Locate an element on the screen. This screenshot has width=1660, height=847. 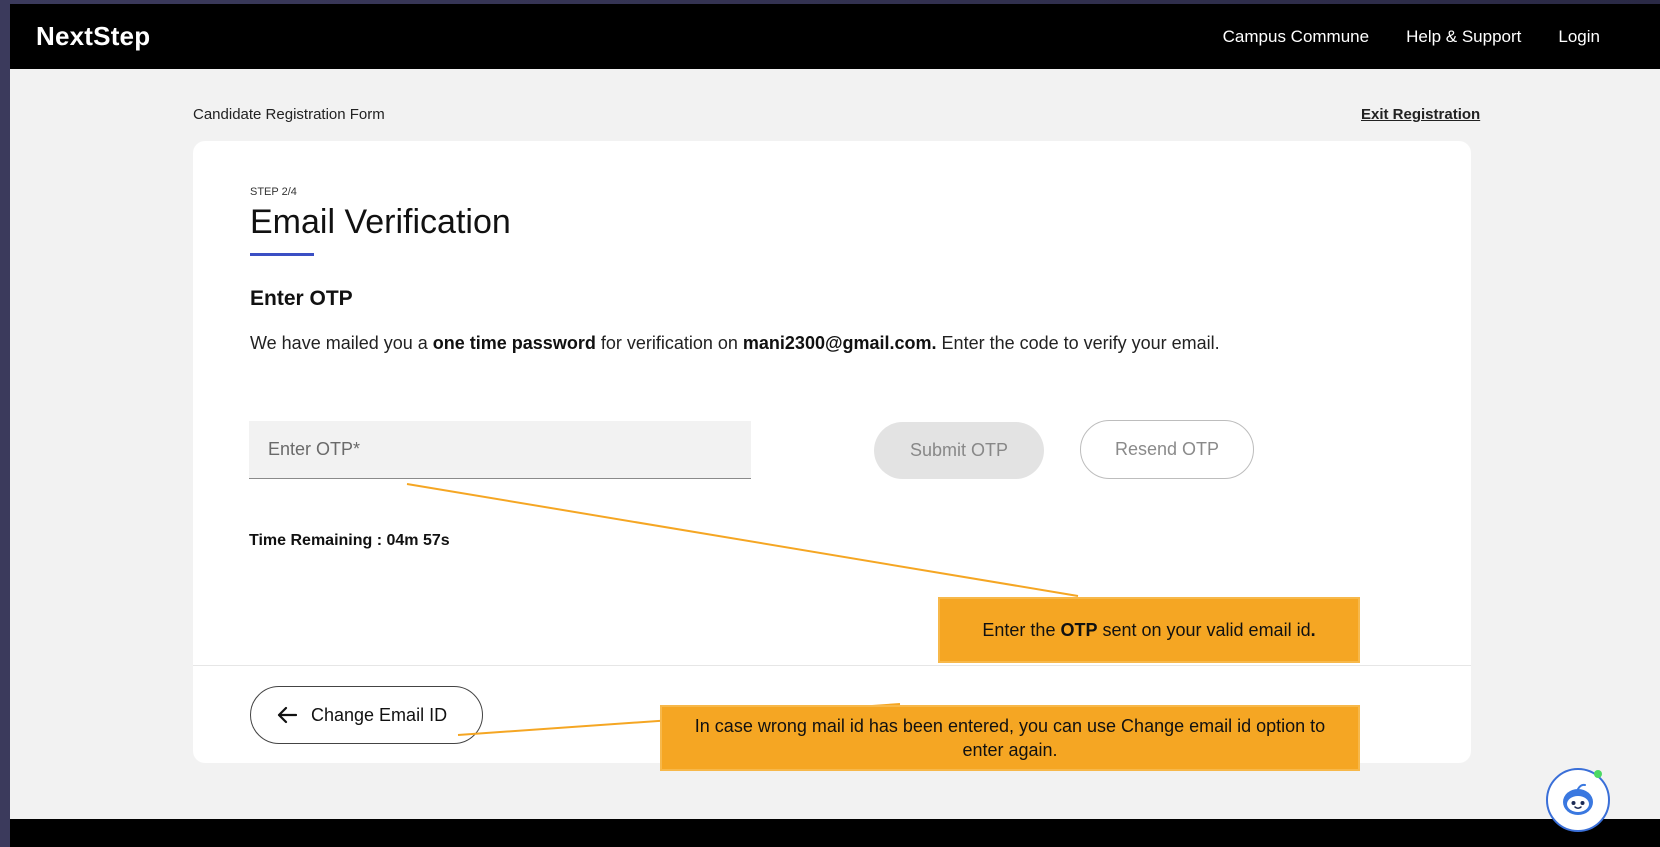
arrow-left-icon is located at coordinates (287, 715).